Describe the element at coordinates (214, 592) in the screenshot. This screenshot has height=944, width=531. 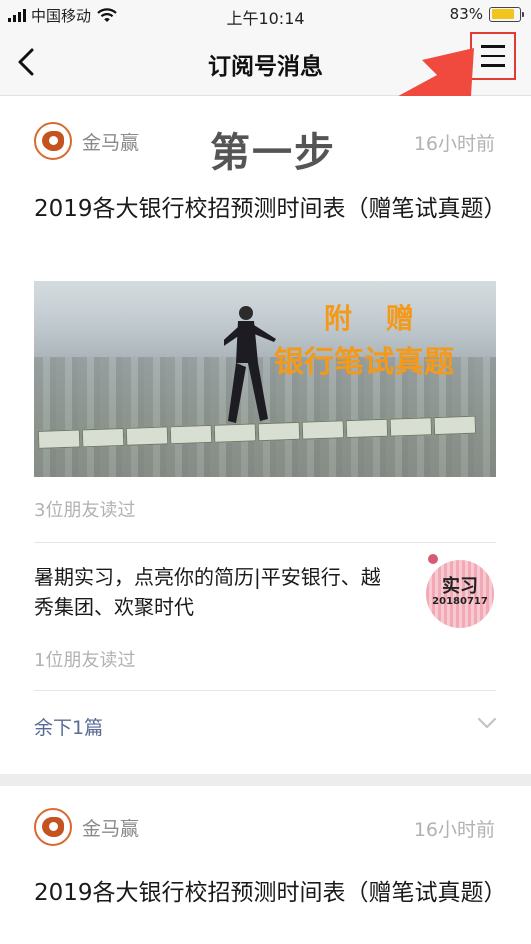
I see `sub-article-title: 暑期实习，点亮你的简历|平安银行、越秀集团、欢聚时代` at that location.